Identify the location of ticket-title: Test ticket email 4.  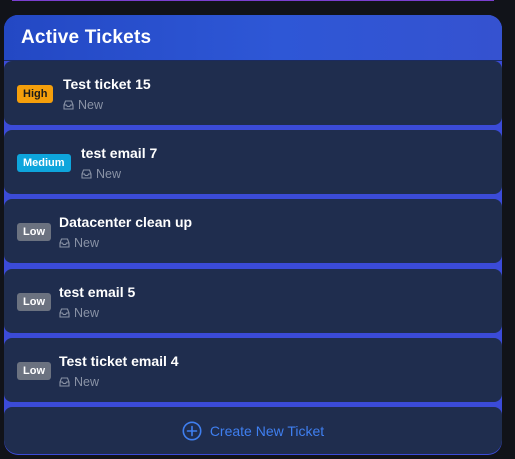
(119, 361).